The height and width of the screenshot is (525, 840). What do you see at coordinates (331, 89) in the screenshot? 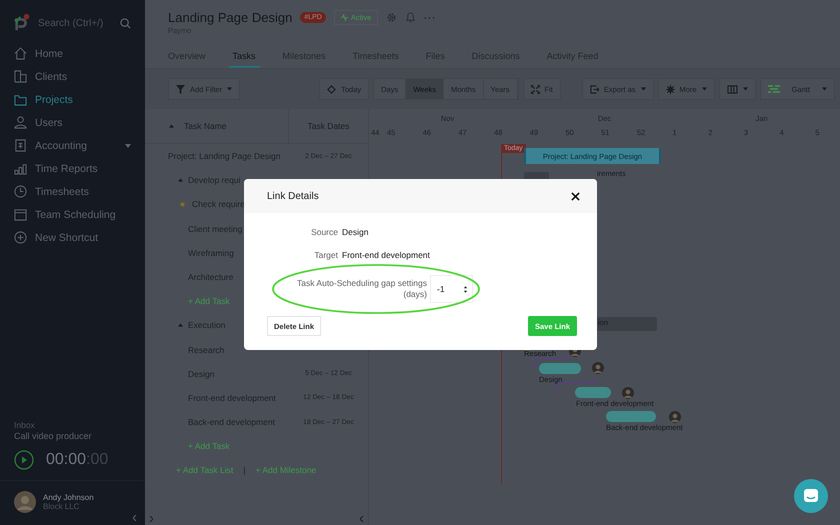
I see `diamond-icon` at bounding box center [331, 89].